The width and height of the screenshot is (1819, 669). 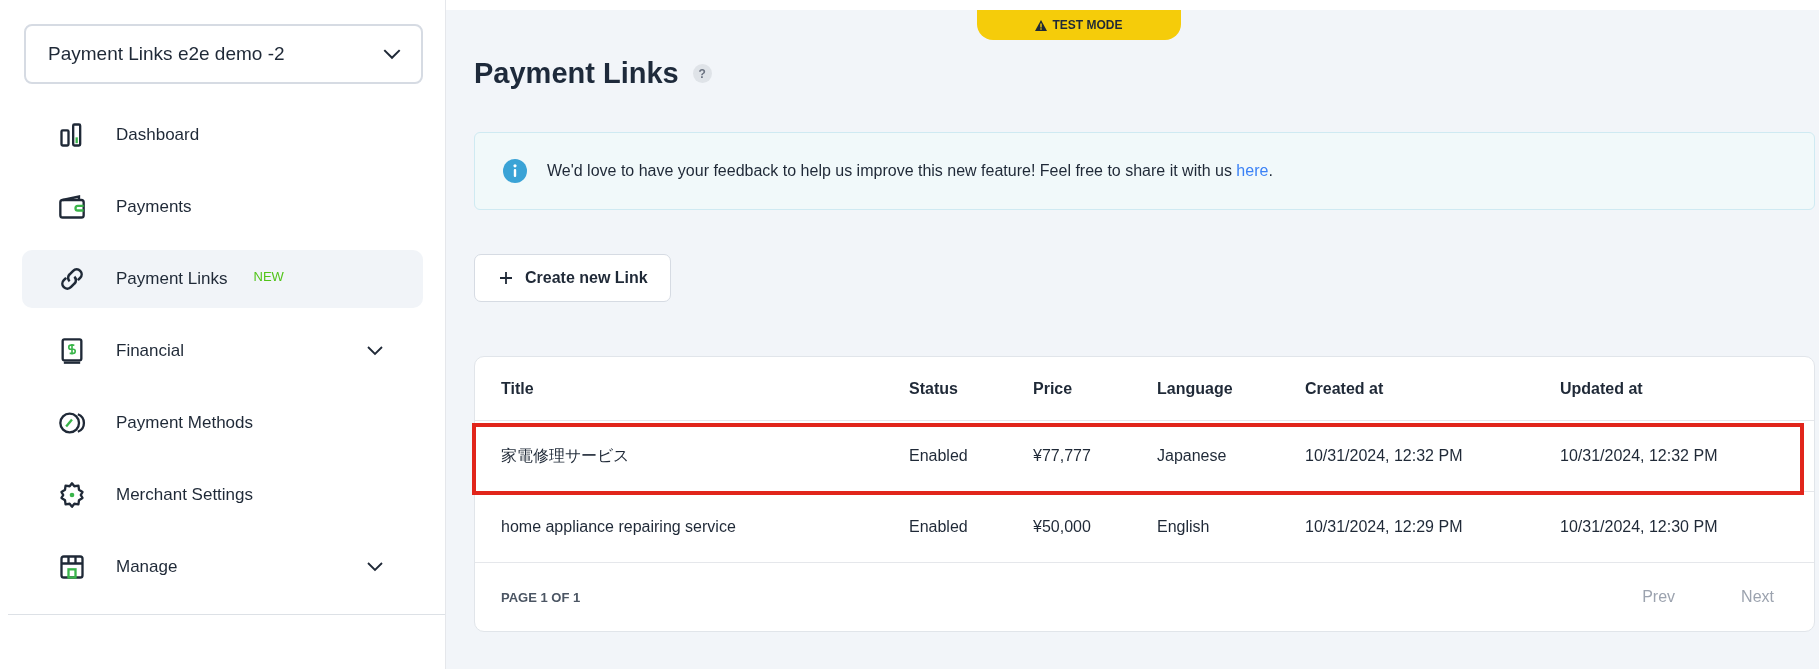 I want to click on table-cell-text: ¥77,777, so click(x=1062, y=456).